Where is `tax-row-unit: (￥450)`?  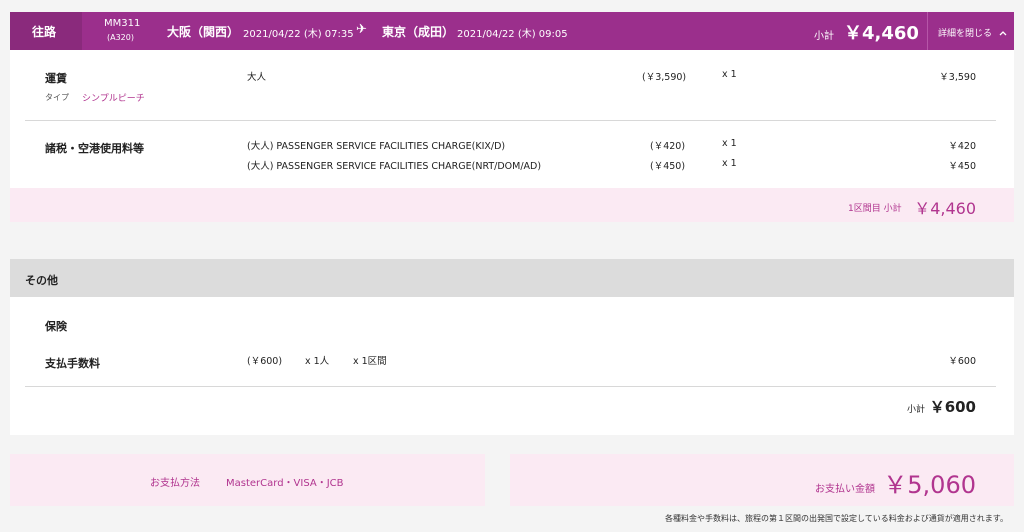
tax-row-unit: (￥450) is located at coordinates (668, 166).